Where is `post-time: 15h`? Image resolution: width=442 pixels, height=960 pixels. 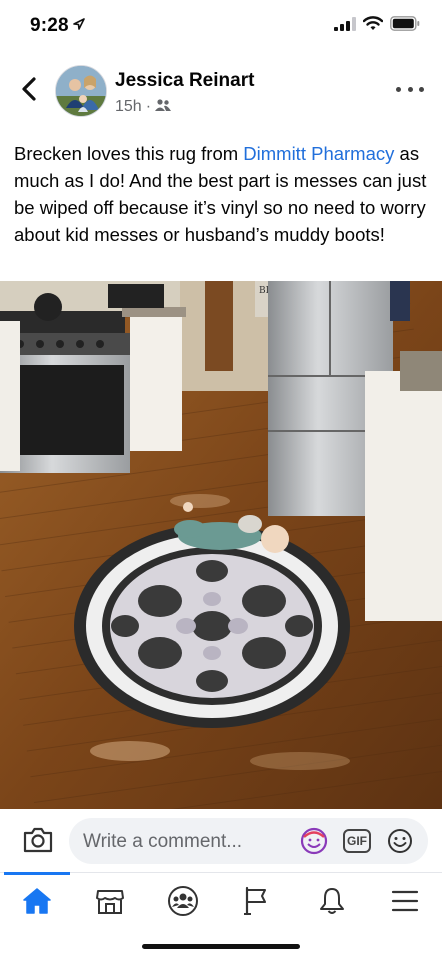
post-time: 15h is located at coordinates (128, 107).